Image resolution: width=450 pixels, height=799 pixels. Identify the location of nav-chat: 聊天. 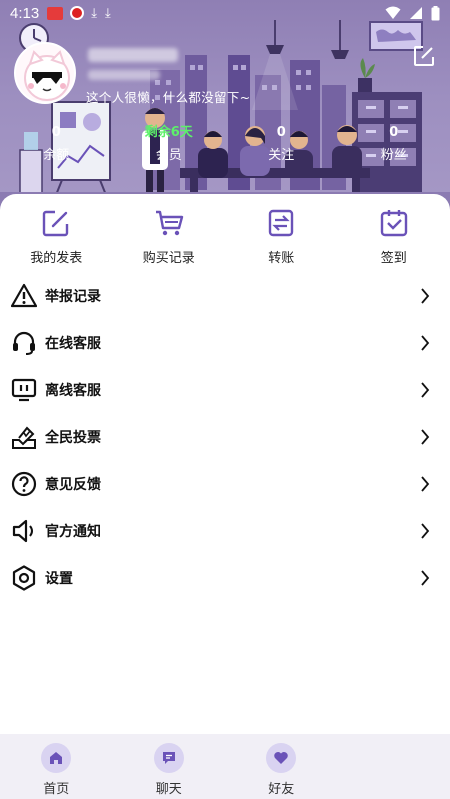
(169, 766).